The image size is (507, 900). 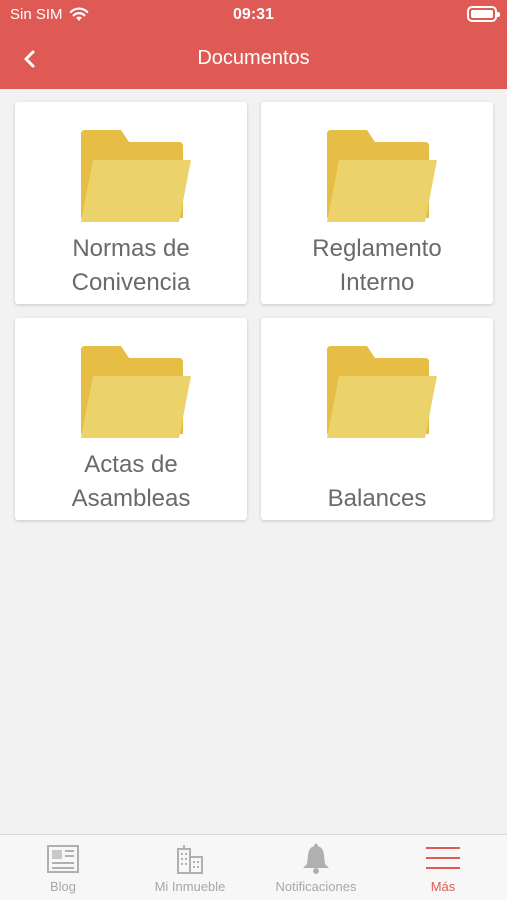 I want to click on bell-icon, so click(x=316, y=858).